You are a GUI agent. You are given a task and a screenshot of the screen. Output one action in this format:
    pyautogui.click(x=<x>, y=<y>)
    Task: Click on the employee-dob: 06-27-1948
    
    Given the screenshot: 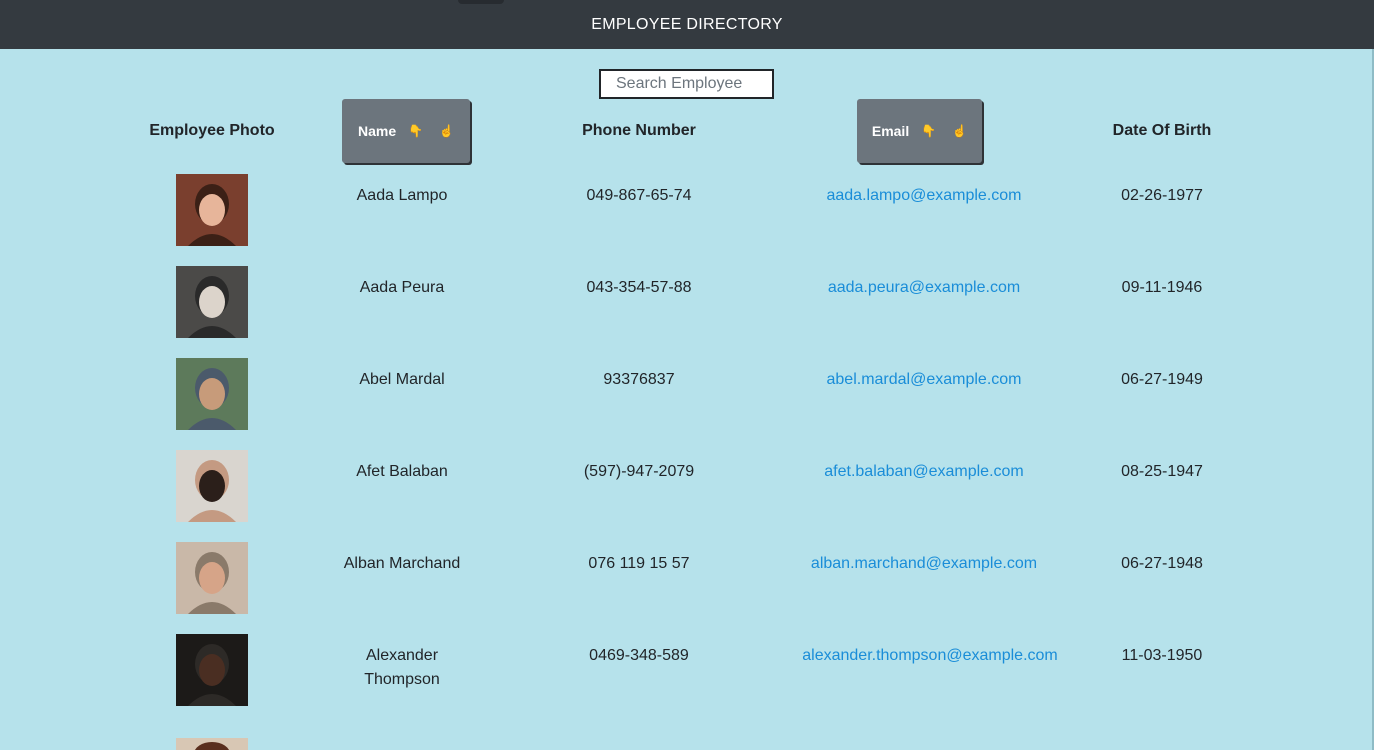 What is the action you would take?
    pyautogui.click(x=1162, y=563)
    